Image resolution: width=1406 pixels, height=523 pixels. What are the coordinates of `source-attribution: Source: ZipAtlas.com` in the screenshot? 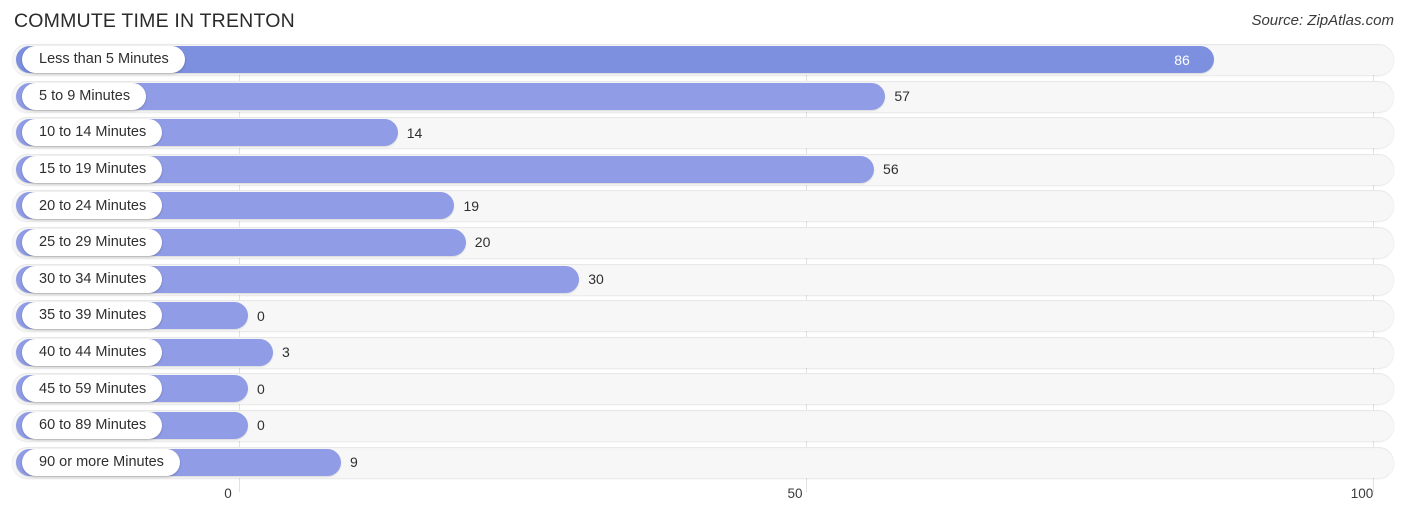 It's located at (1322, 20).